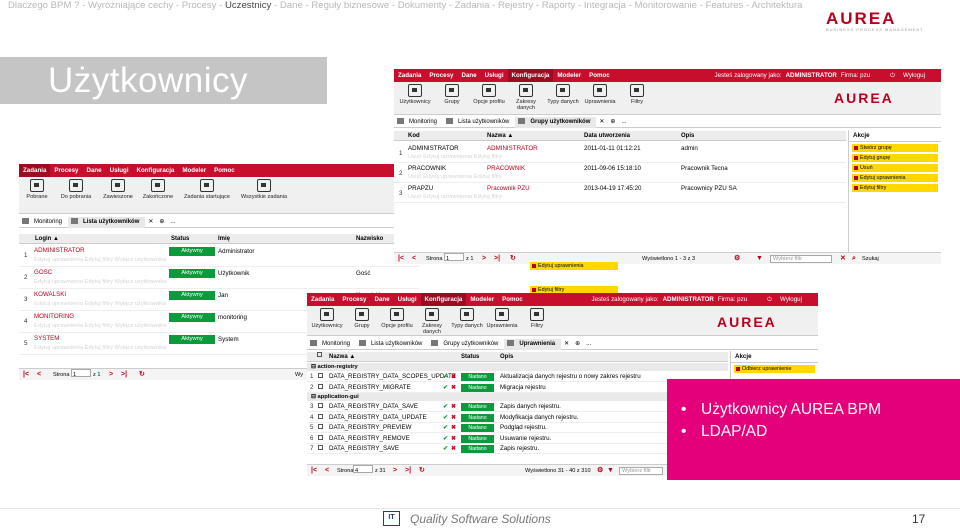 The image size is (960, 530). What do you see at coordinates (895, 178) in the screenshot?
I see `action-edytuj-uprawnienia: Edytuj uprawnienia` at bounding box center [895, 178].